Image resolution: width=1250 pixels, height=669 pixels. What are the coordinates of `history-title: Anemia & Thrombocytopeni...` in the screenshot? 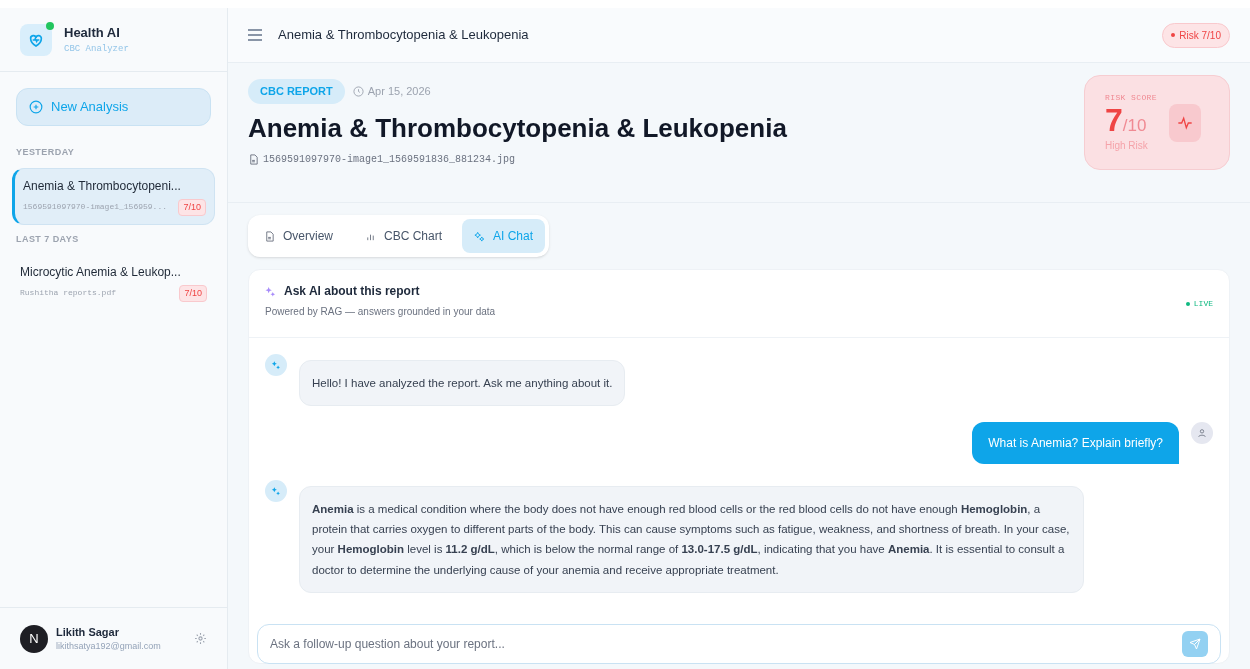 It's located at (102, 186).